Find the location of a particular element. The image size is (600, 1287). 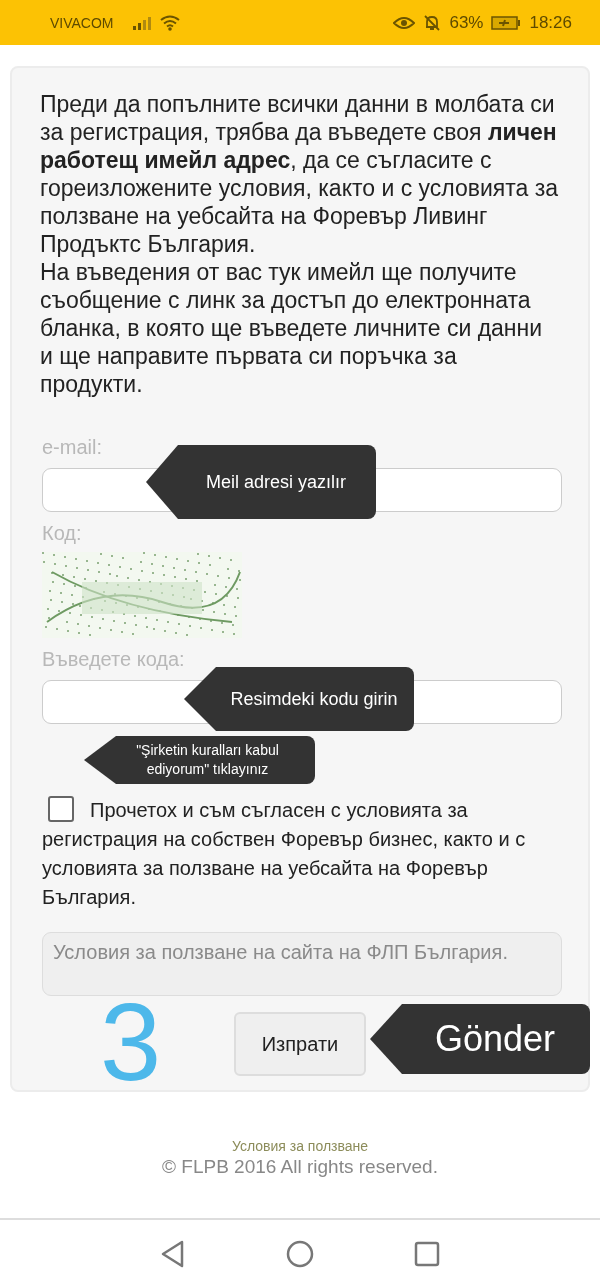

agree-checkbox is located at coordinates (61, 809).